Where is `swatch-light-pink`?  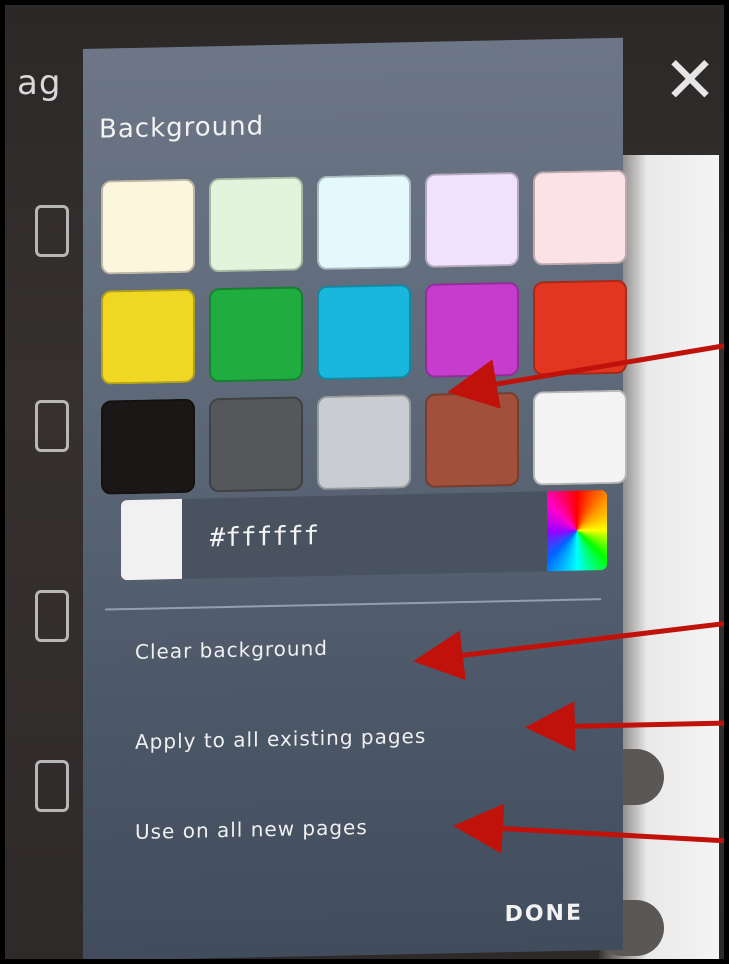 swatch-light-pink is located at coordinates (580, 217).